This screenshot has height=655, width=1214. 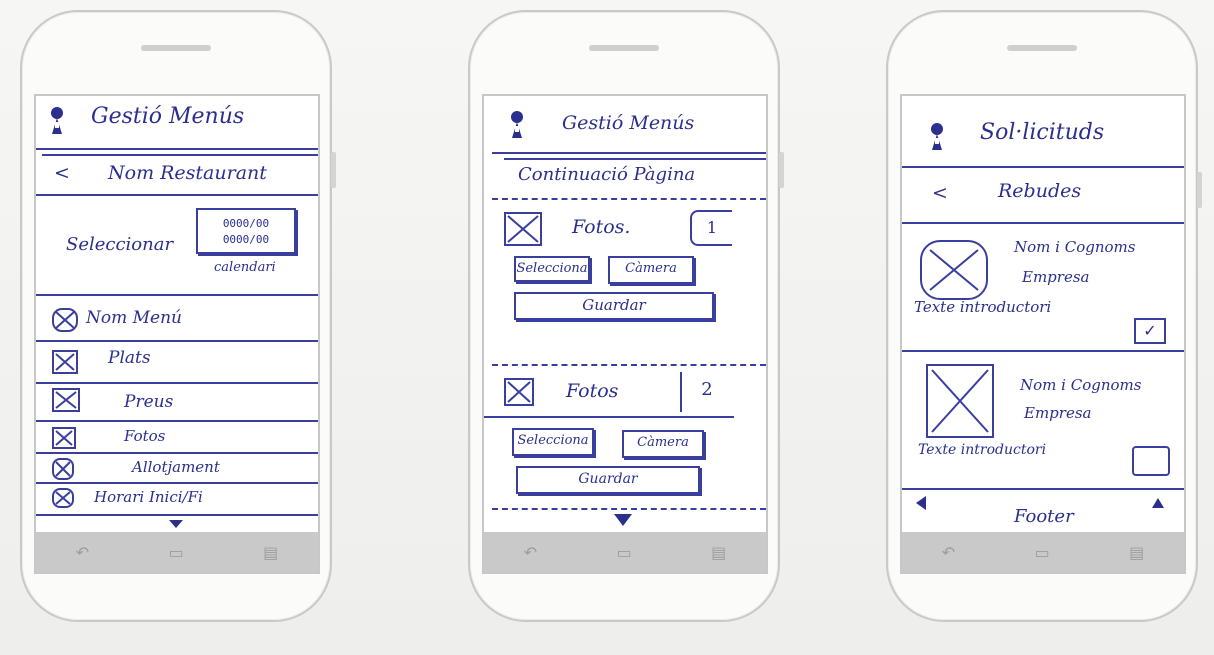 What do you see at coordinates (1150, 331) in the screenshot?
I see `accept-checkbox: ✓` at bounding box center [1150, 331].